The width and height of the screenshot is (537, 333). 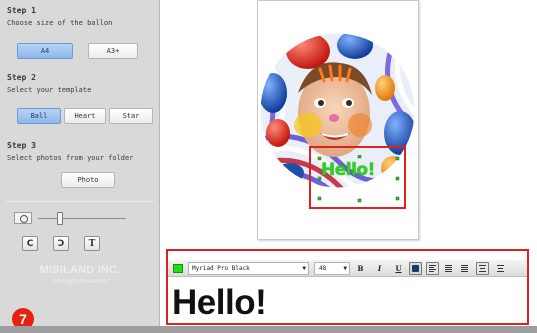 I want to click on valign-distribute-button, so click(x=500, y=268).